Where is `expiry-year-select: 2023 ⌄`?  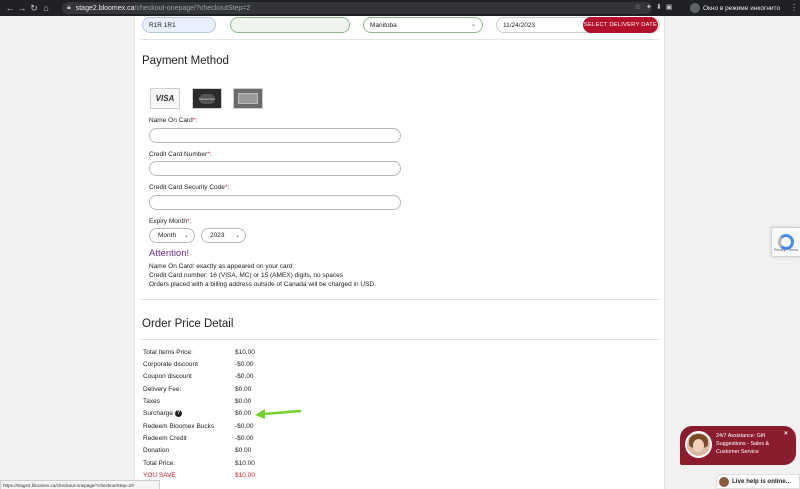
expiry-year-select: 2023 ⌄ is located at coordinates (223, 235).